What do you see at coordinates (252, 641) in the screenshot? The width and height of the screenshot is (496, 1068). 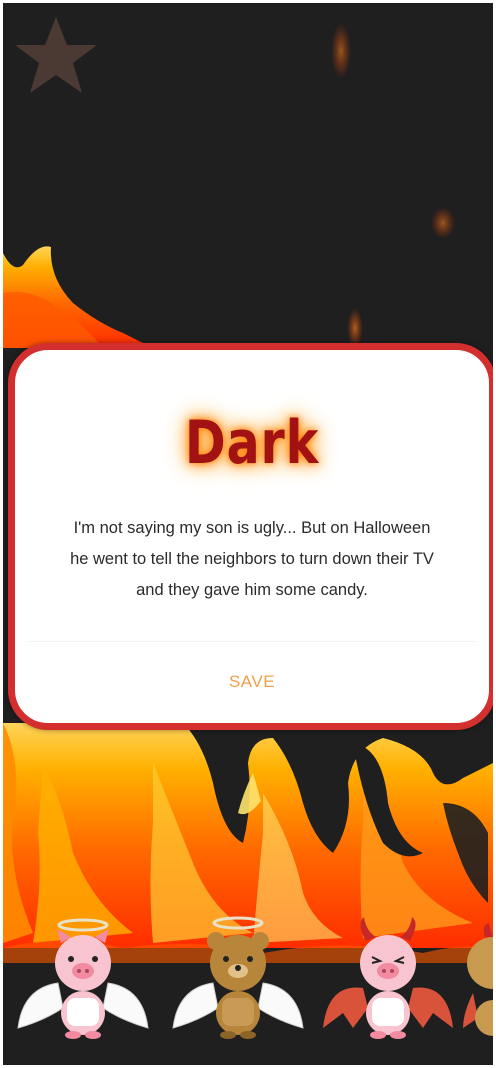 I see `modal-divider` at bounding box center [252, 641].